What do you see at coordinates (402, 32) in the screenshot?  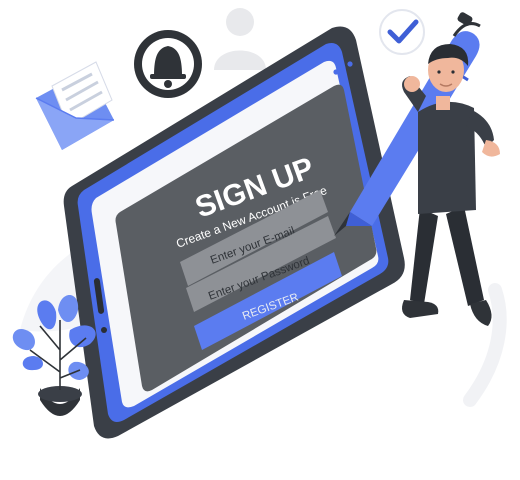 I see `checkmark-icon` at bounding box center [402, 32].